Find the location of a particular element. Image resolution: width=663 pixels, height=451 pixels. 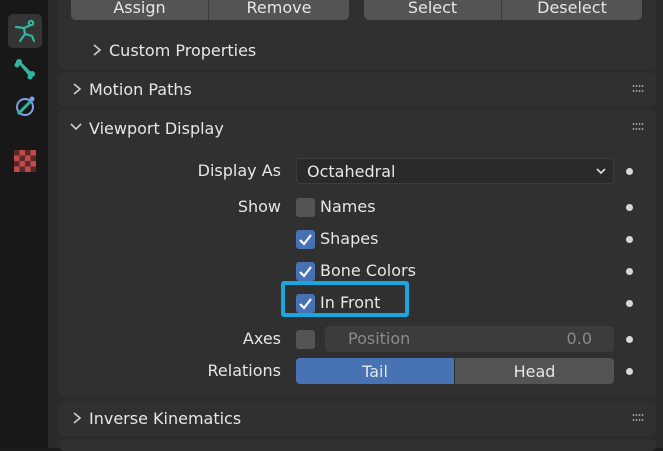

tab-pose is located at coordinates (25, 31).